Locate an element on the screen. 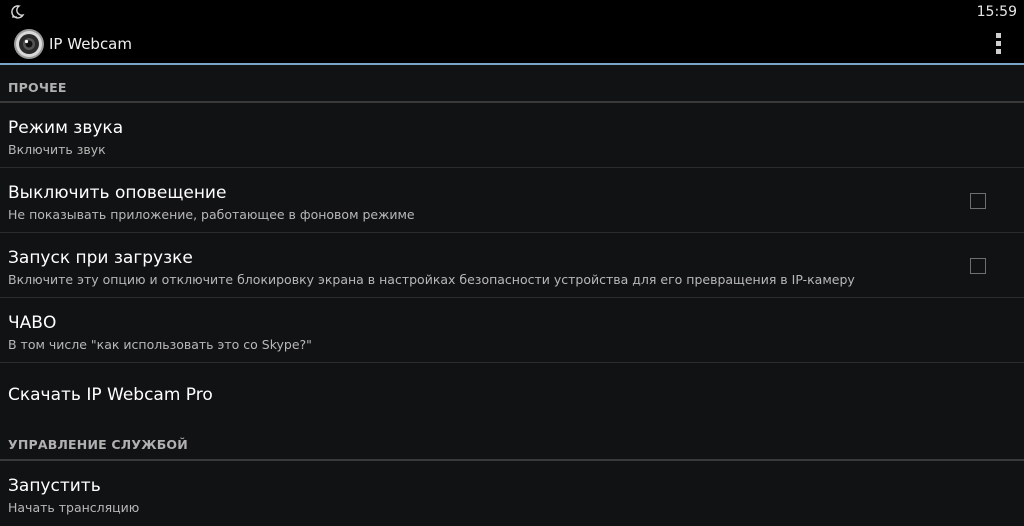 This screenshot has width=1024, height=526. pref-download-pro: Скачать IP Webcam Pro is located at coordinates (512, 395).